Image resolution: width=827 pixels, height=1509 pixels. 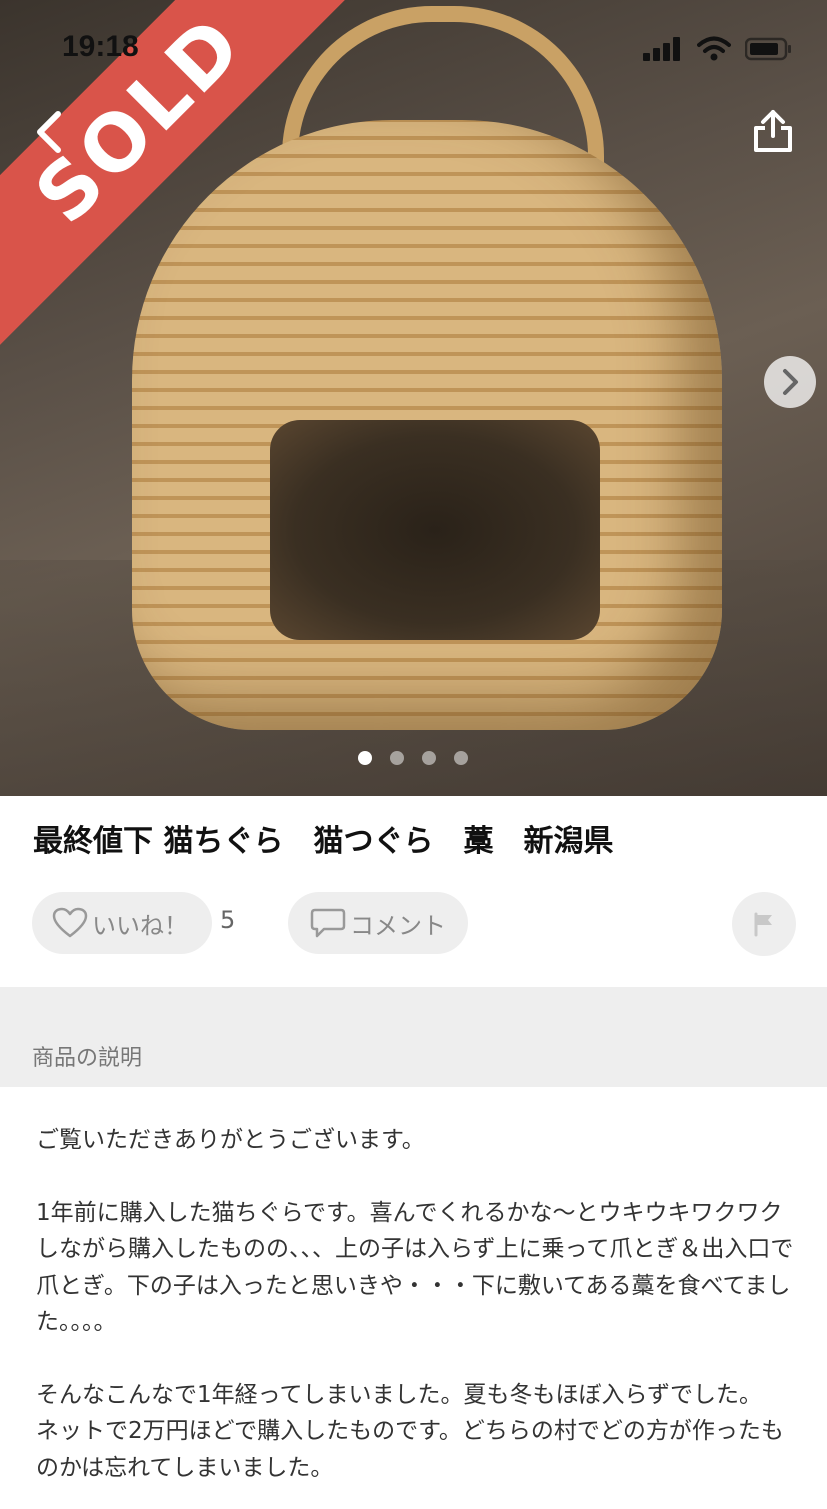 I want to click on flag-icon, so click(x=763, y=924).